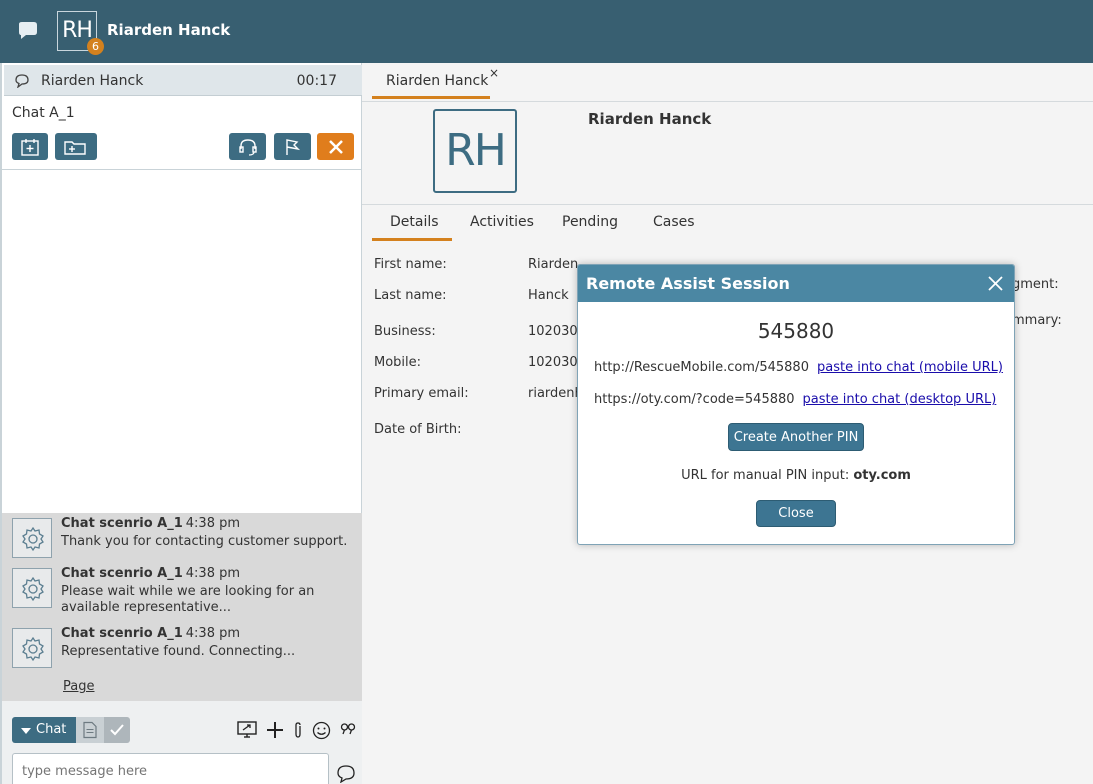 Image resolution: width=1093 pixels, height=784 pixels. I want to click on tab-cases: Cases, so click(674, 222).